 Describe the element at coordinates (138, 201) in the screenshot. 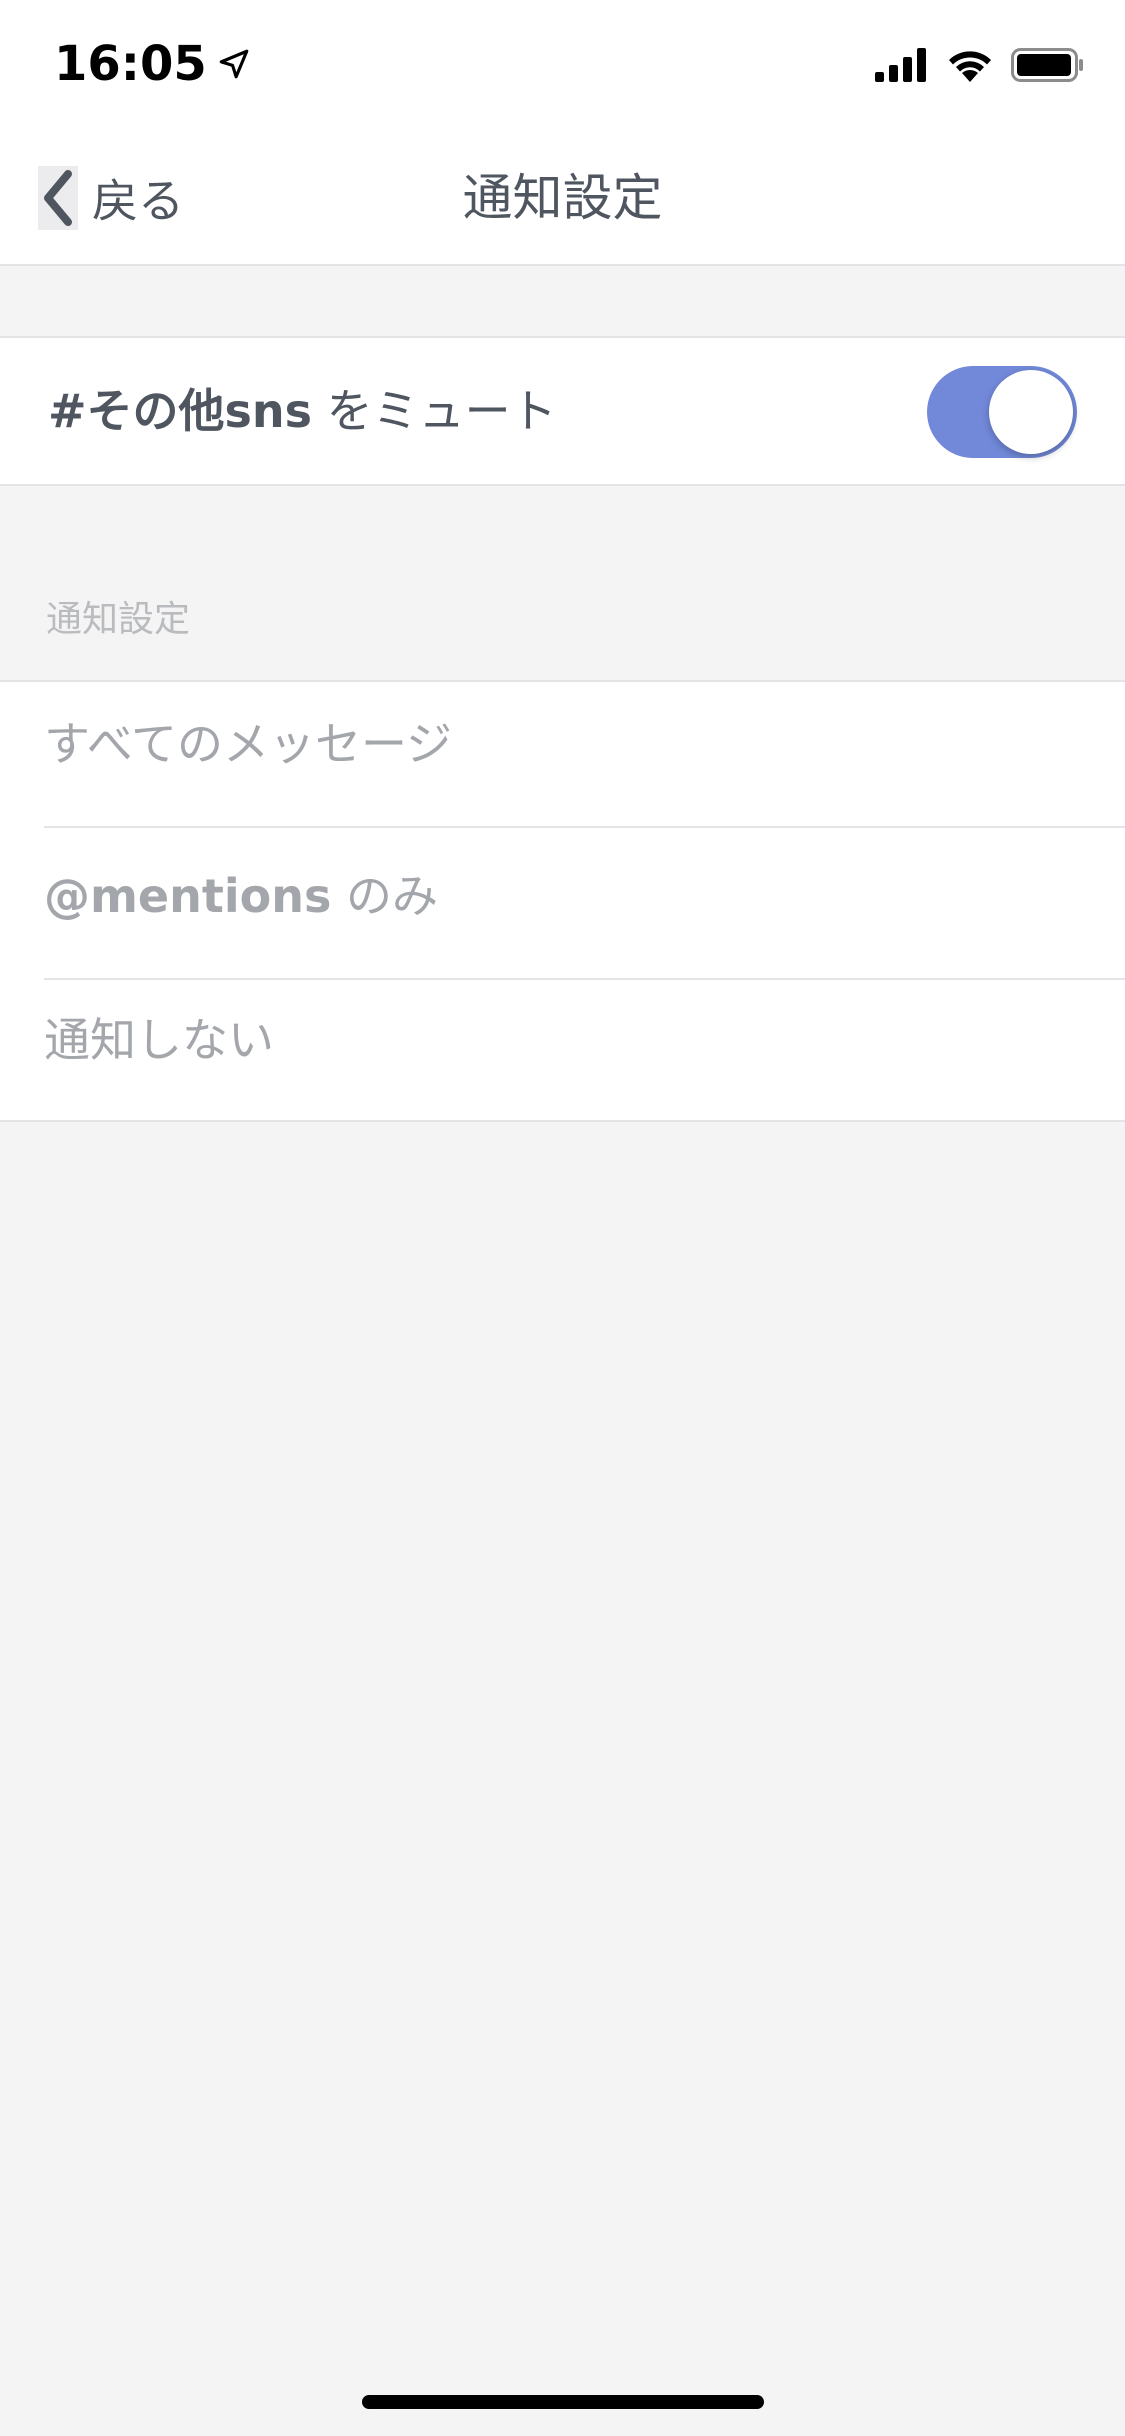

I see `back-label: 戻る` at that location.